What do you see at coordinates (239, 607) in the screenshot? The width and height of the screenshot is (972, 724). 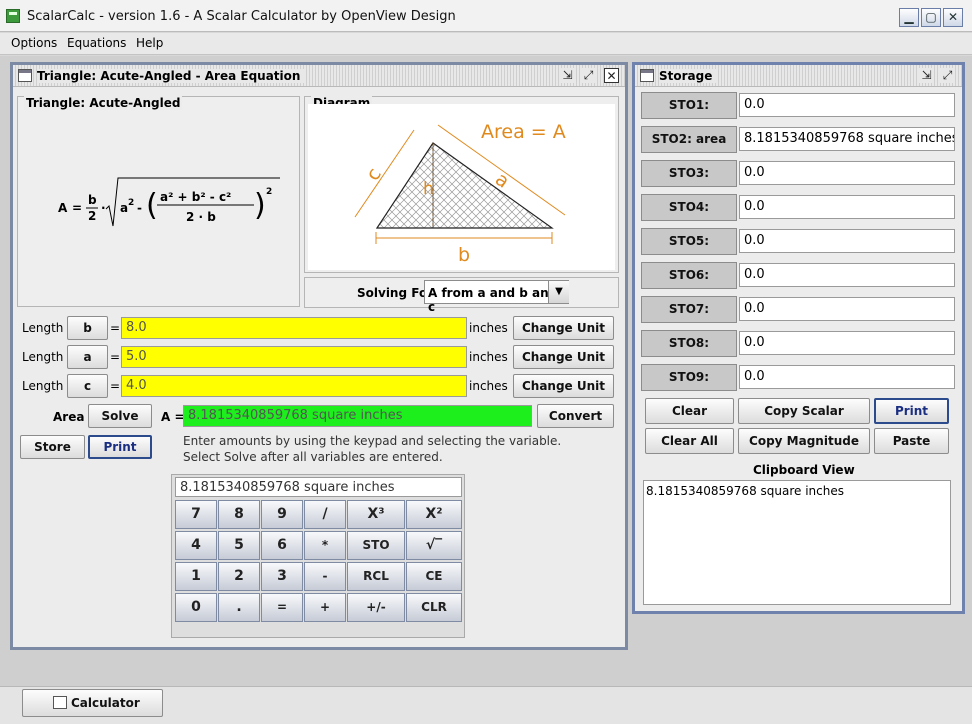 I see `key-decimal: .` at bounding box center [239, 607].